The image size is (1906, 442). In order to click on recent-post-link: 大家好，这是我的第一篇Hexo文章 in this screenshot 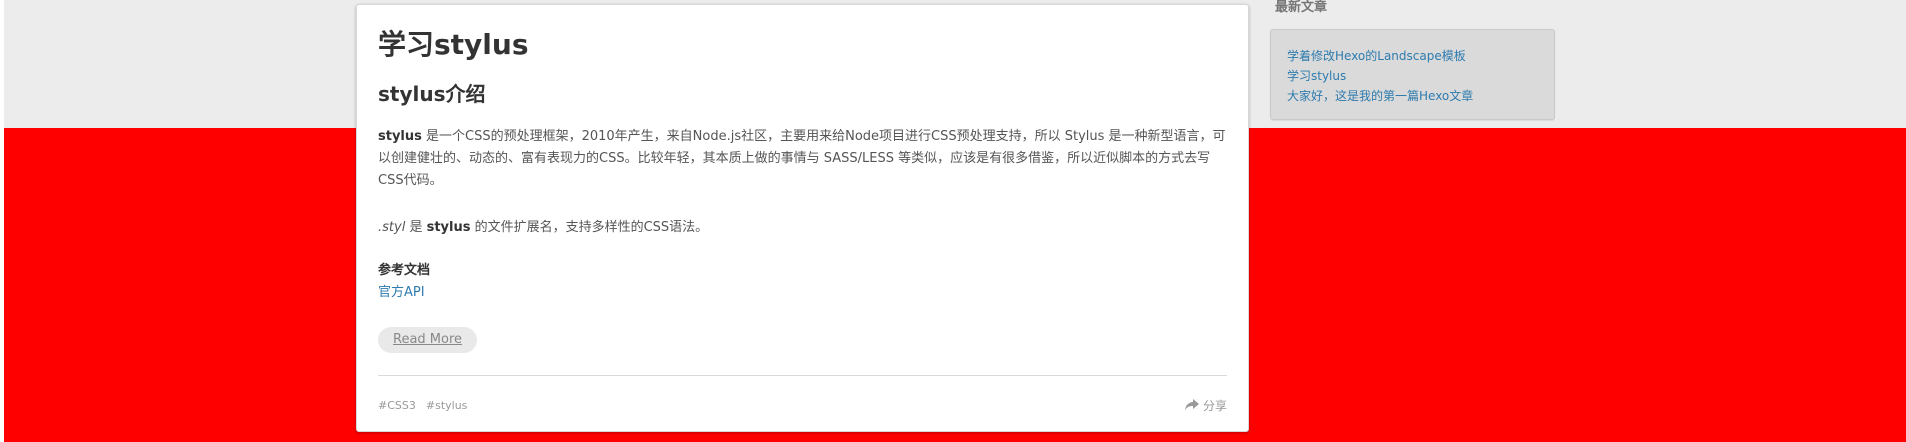, I will do `click(1380, 96)`.